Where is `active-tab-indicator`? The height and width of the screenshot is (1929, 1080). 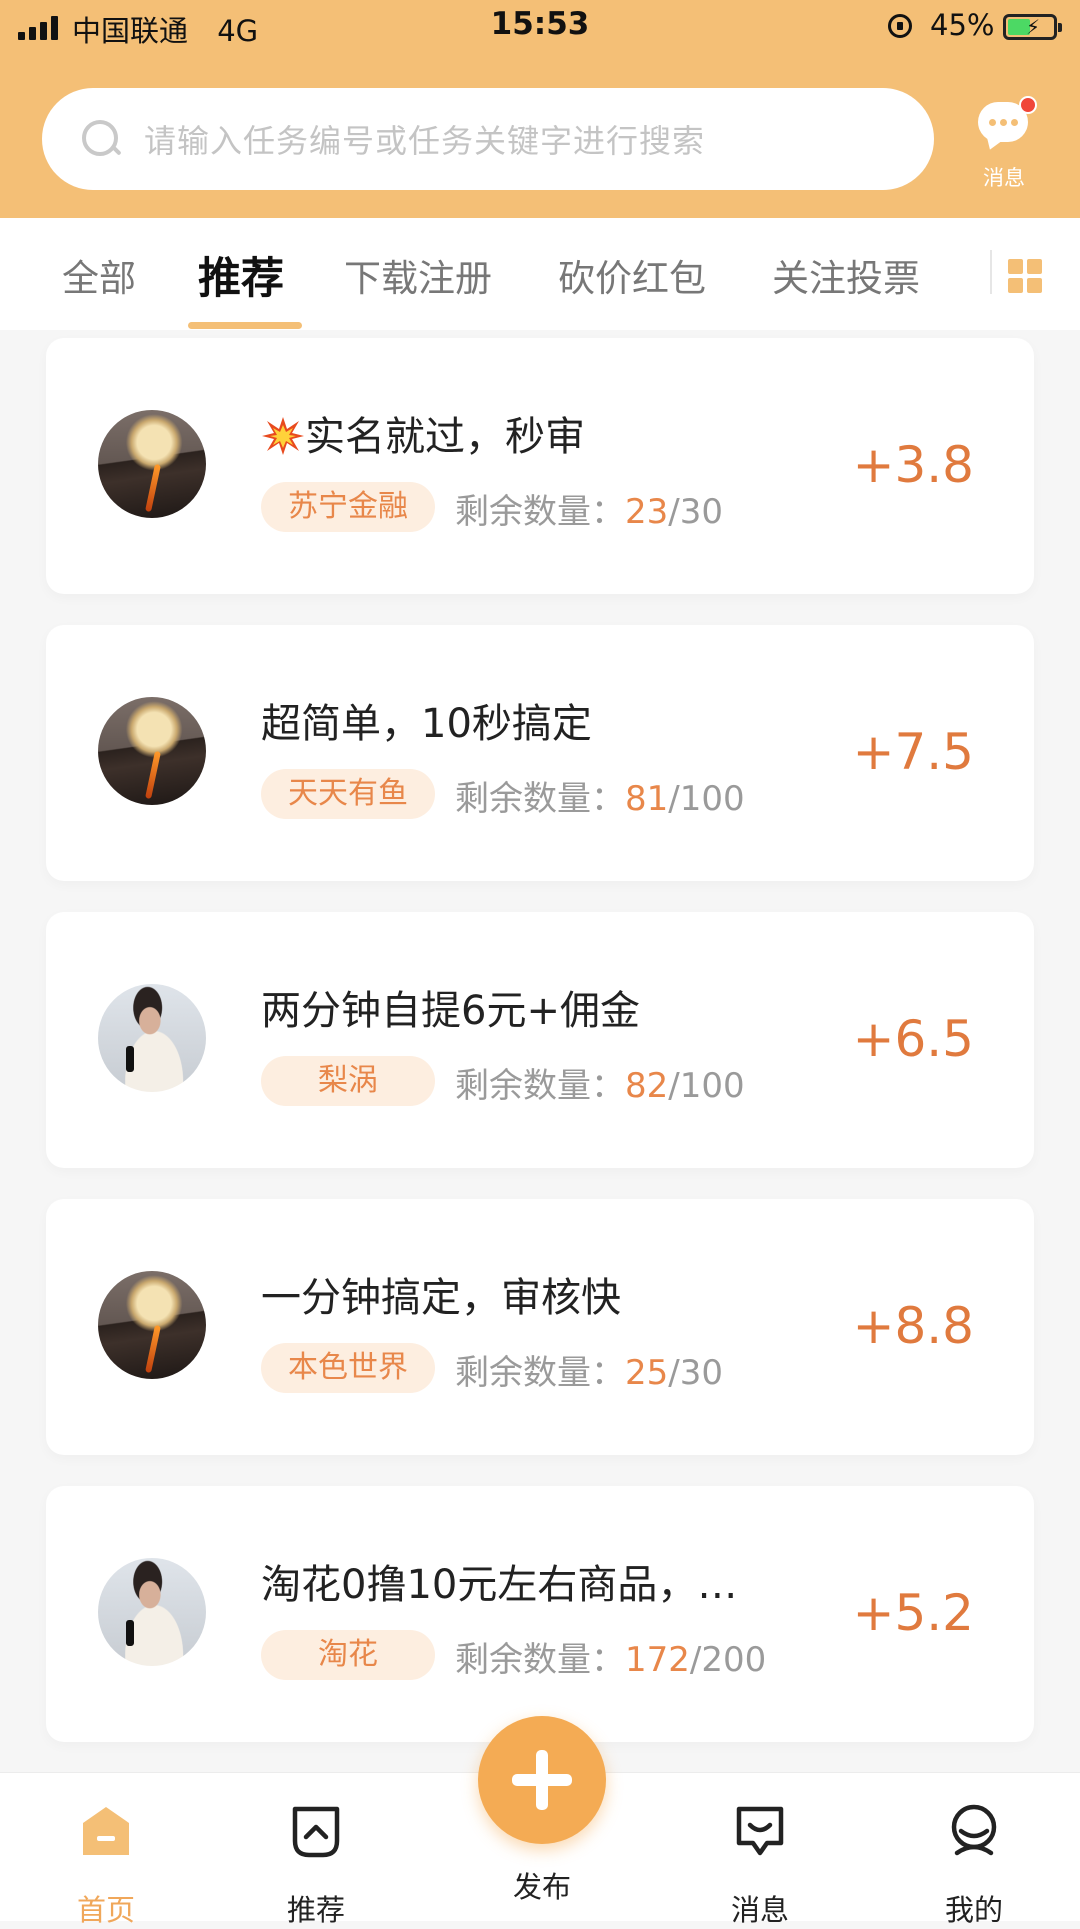 active-tab-indicator is located at coordinates (245, 325).